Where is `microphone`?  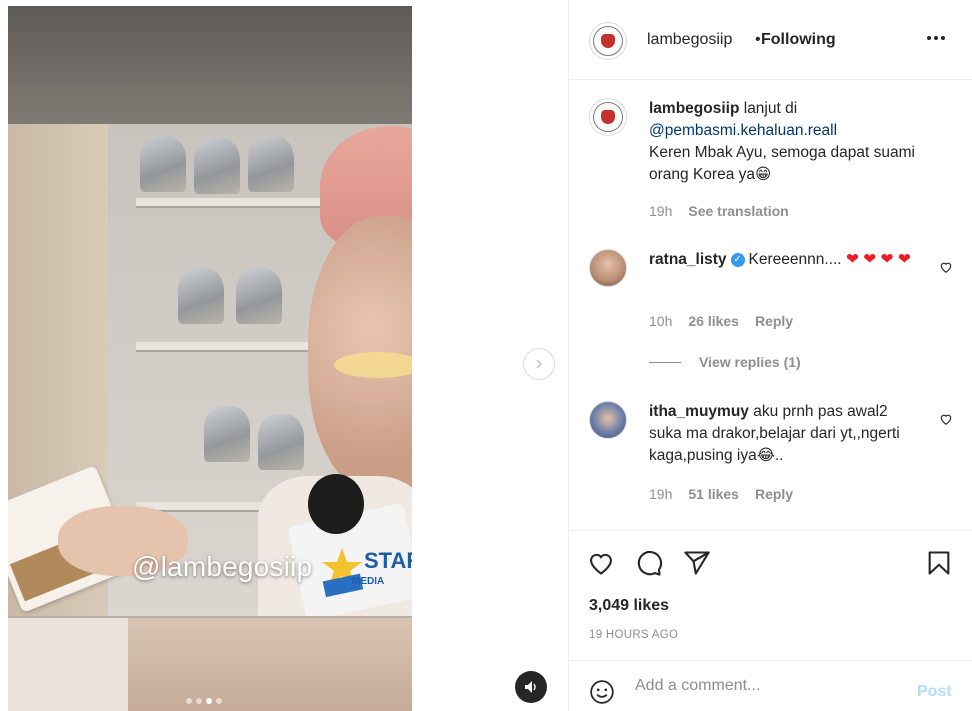 microphone is located at coordinates (336, 504).